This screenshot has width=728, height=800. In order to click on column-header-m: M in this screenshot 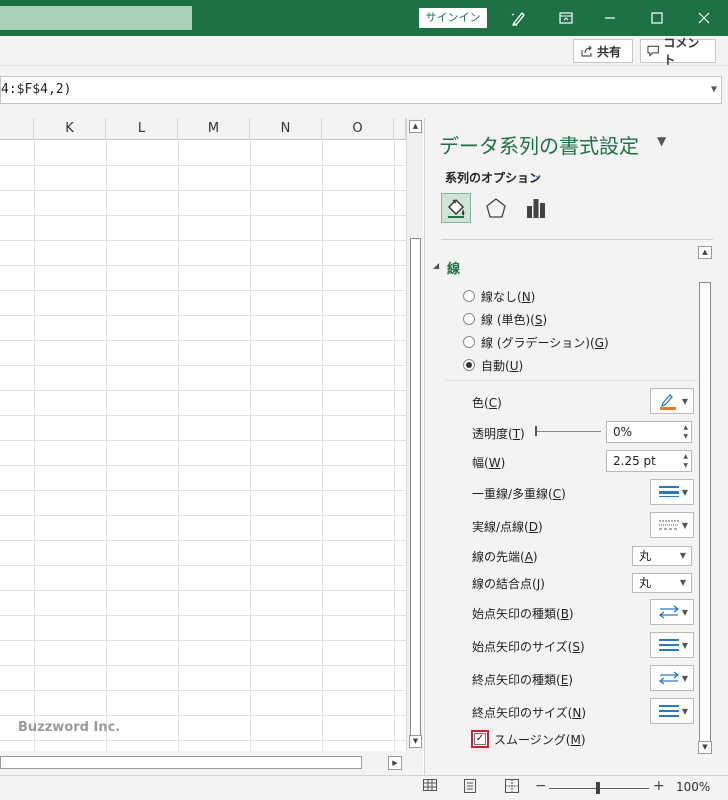, I will do `click(214, 129)`.